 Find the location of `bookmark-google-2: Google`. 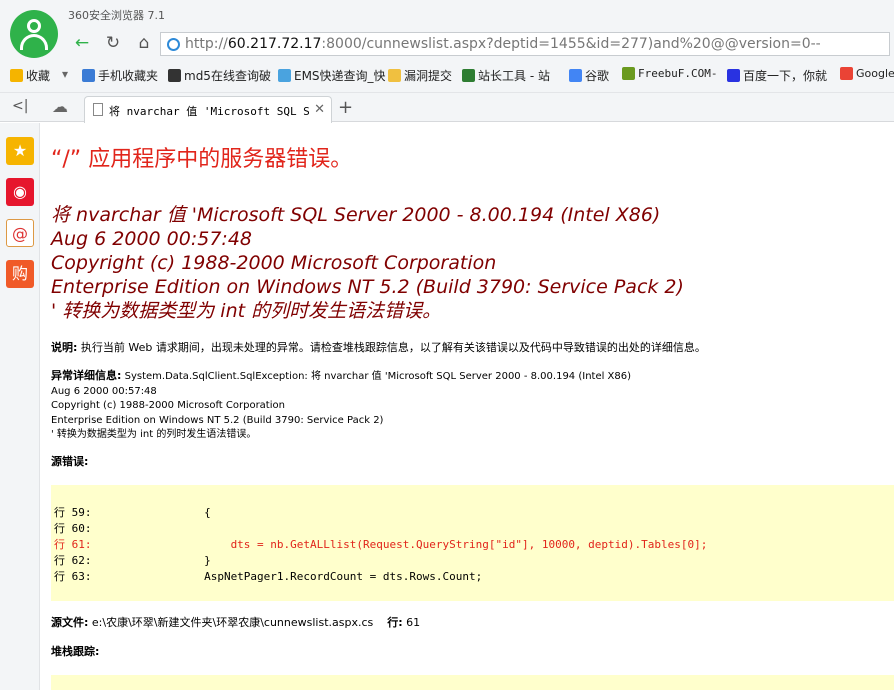

bookmark-google-2: Google is located at coordinates (867, 73).